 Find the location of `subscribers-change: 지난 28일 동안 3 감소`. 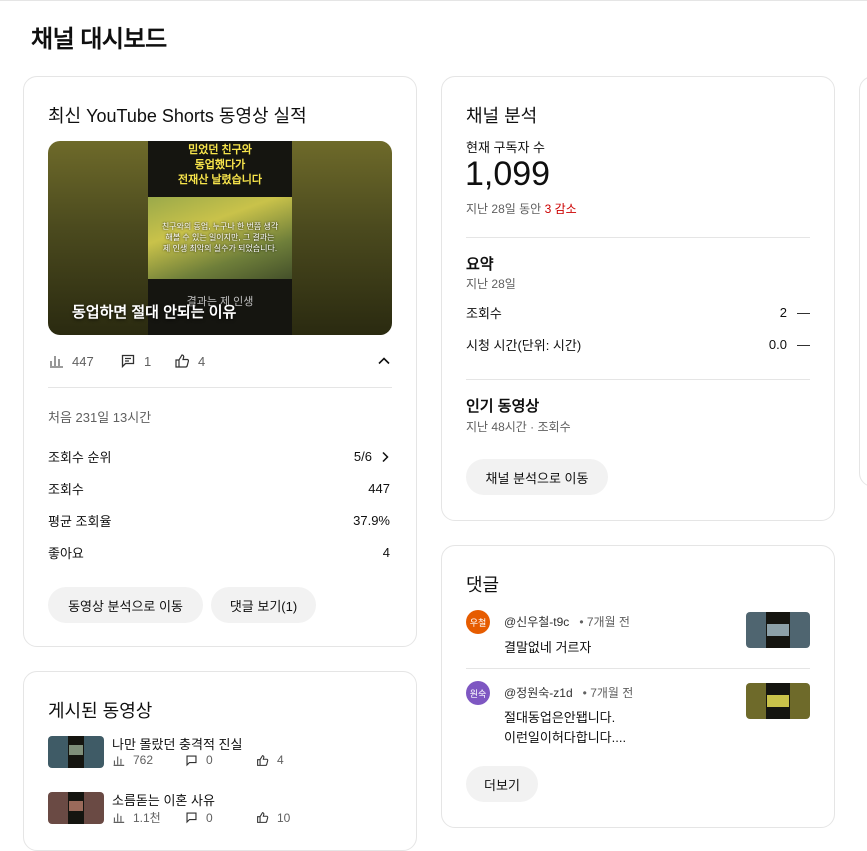

subscribers-change: 지난 28일 동안 3 감소 is located at coordinates (521, 208).